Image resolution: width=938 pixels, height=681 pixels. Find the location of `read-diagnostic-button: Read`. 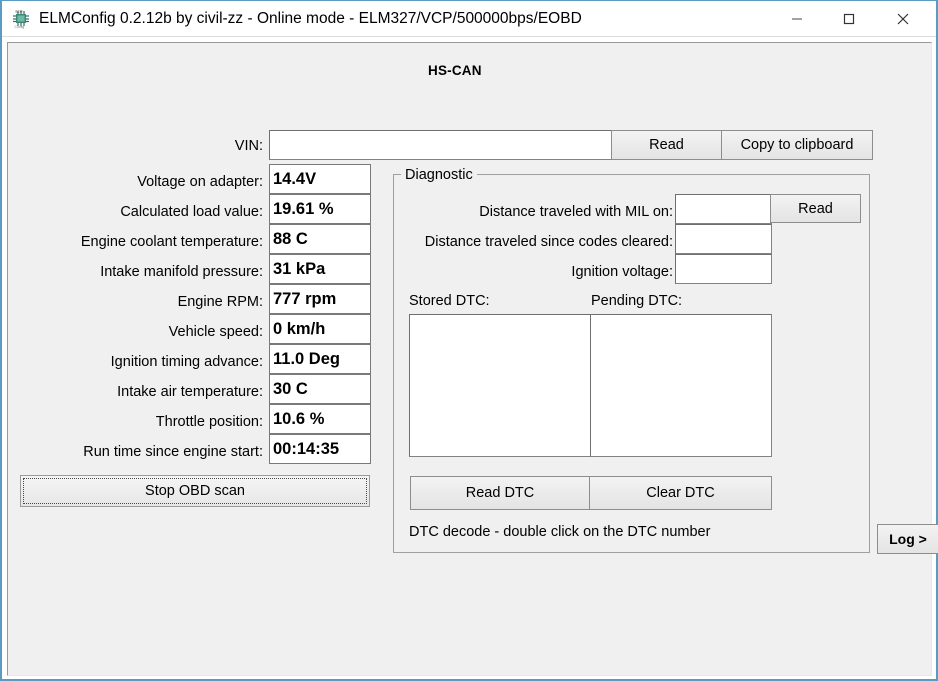

read-diagnostic-button: Read is located at coordinates (815, 208).